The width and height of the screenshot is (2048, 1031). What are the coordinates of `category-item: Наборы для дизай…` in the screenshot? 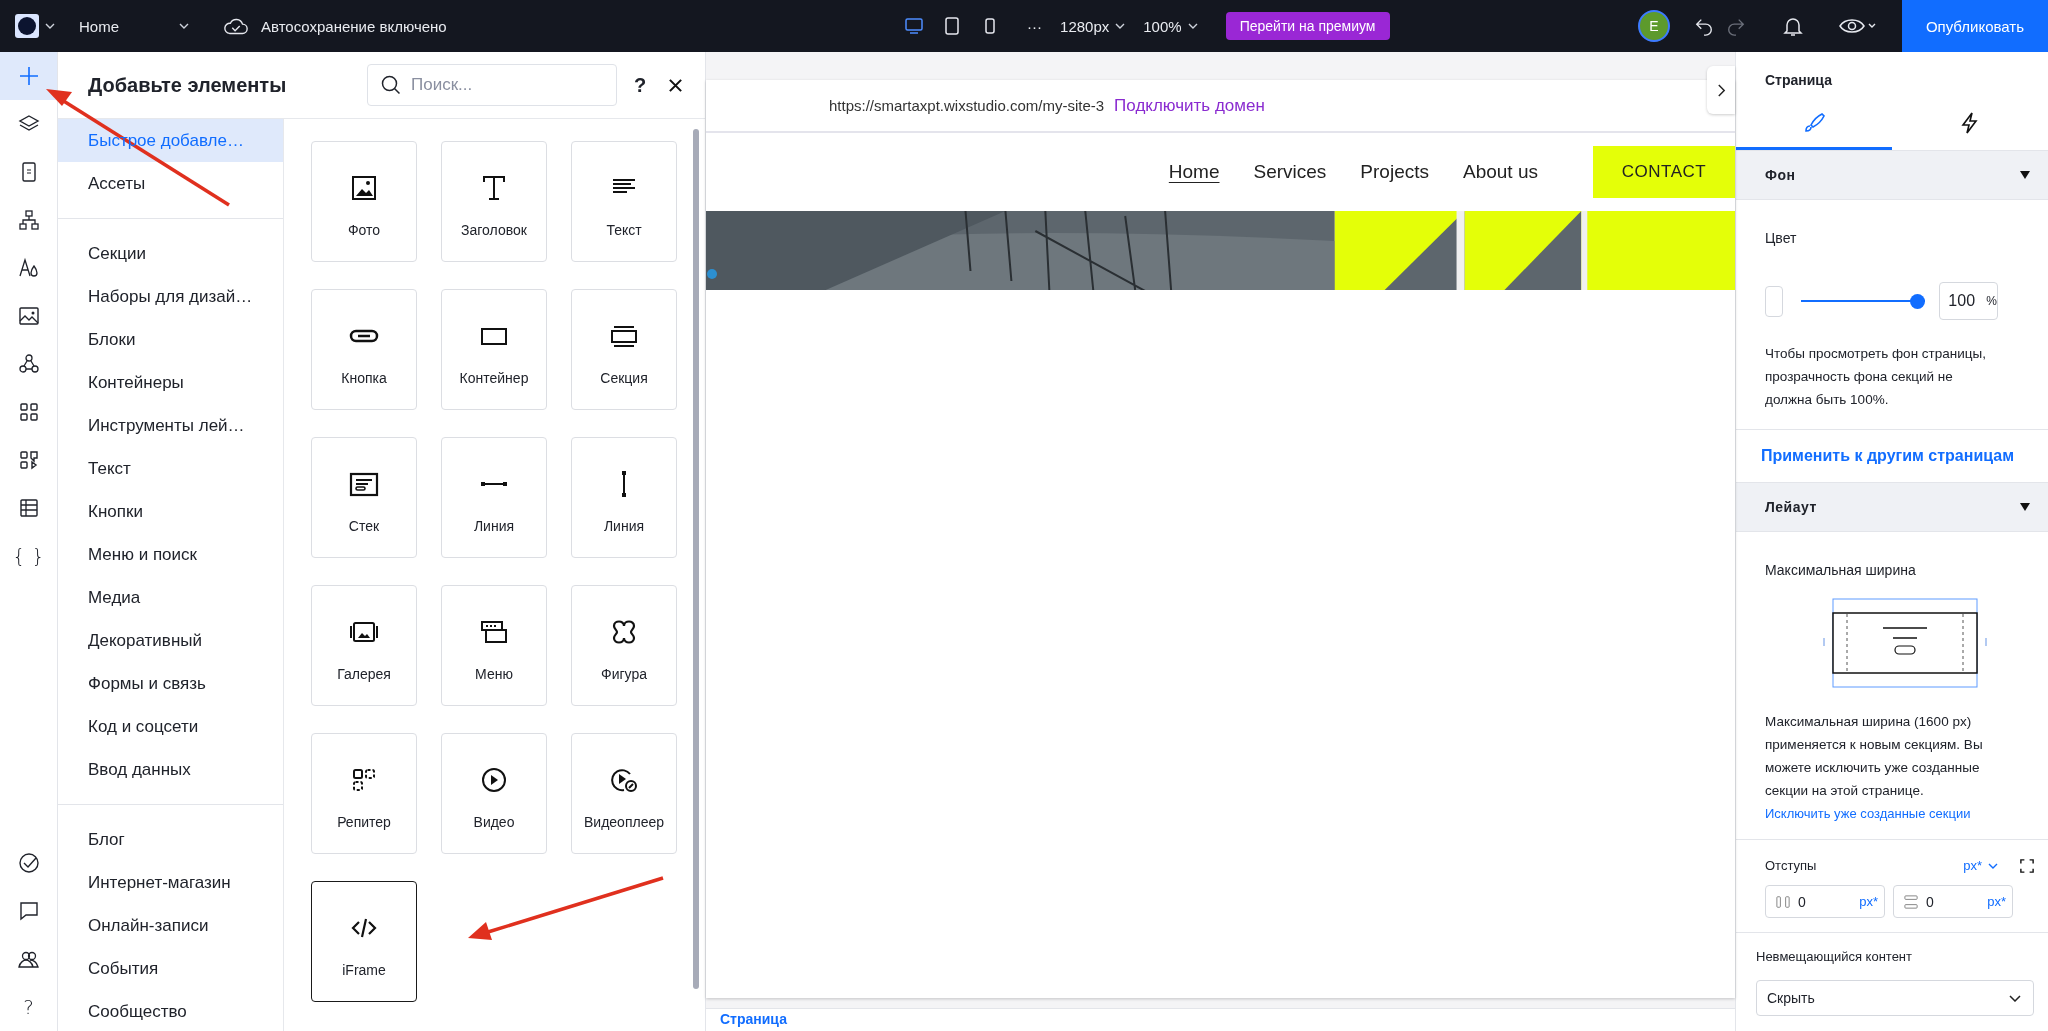 It's located at (170, 296).